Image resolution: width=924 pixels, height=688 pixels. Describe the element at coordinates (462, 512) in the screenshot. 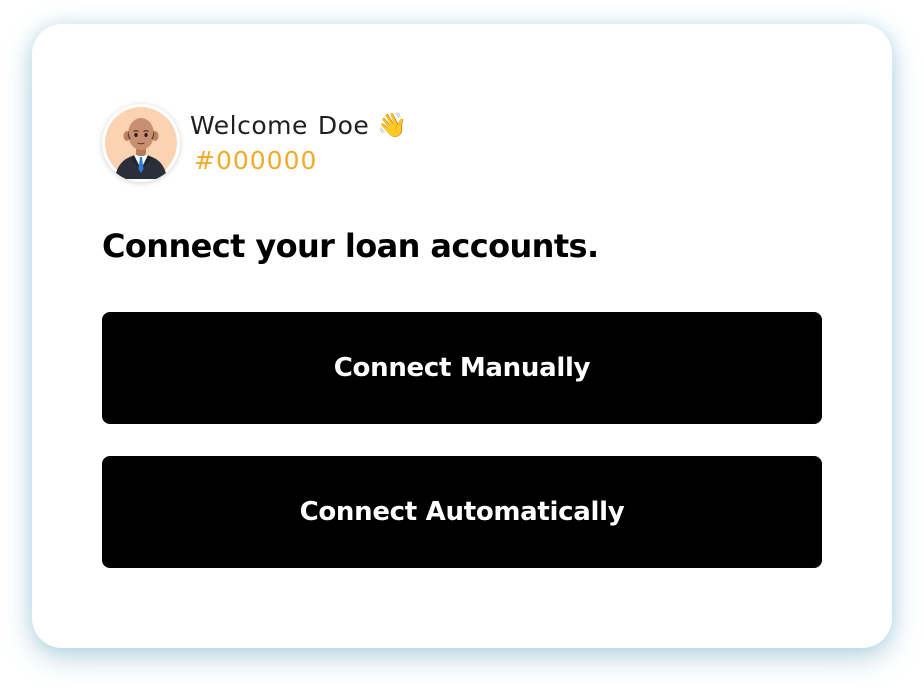

I see `connect-automatically-button: Connect Automatically` at that location.